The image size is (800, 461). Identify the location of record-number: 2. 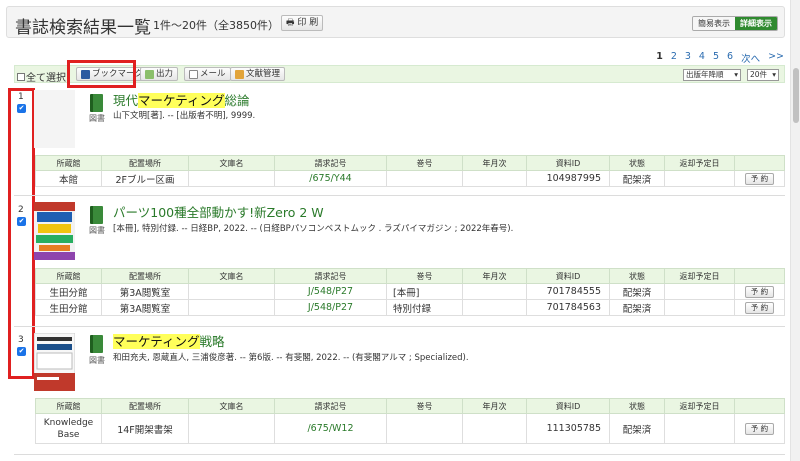
(21, 210).